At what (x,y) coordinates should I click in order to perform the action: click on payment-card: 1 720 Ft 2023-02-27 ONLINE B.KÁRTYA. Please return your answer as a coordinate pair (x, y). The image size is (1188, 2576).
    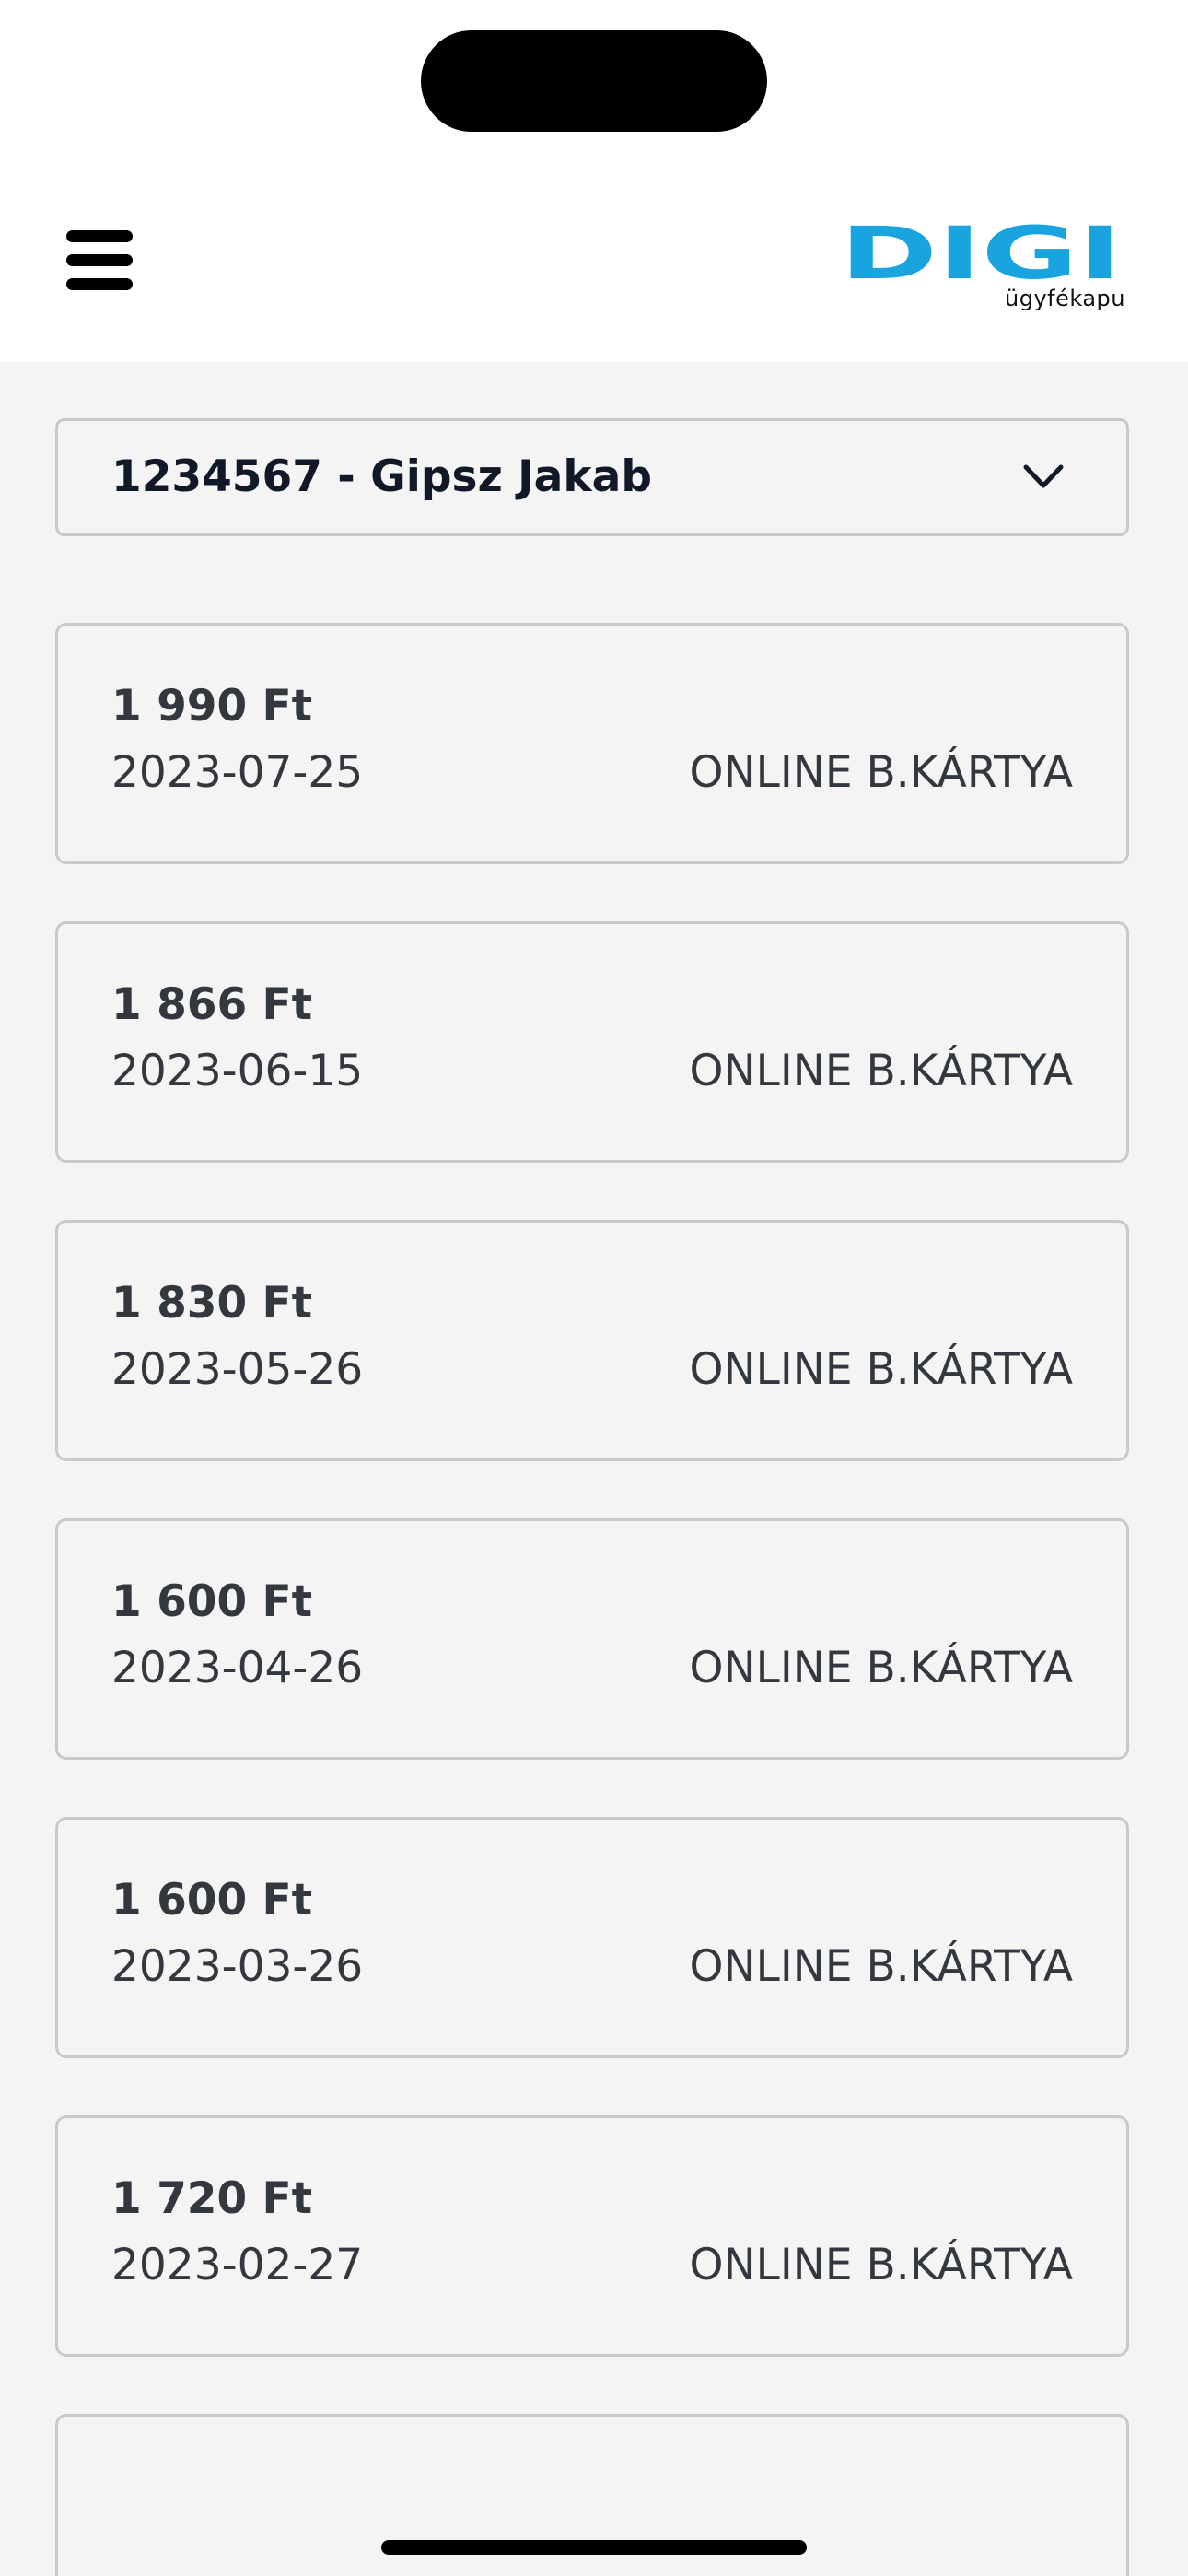
    Looking at the image, I should click on (592, 2236).